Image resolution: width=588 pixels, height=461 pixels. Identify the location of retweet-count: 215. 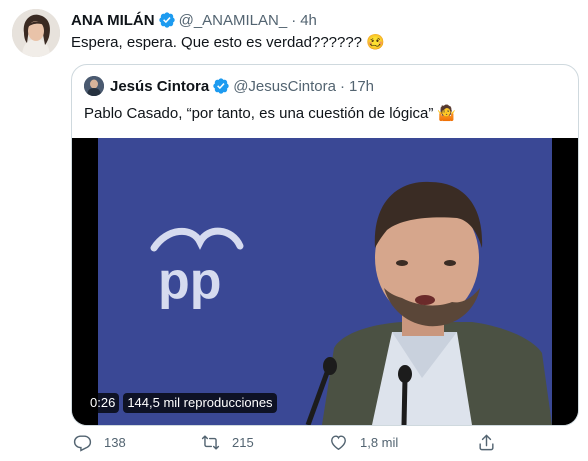
(243, 442).